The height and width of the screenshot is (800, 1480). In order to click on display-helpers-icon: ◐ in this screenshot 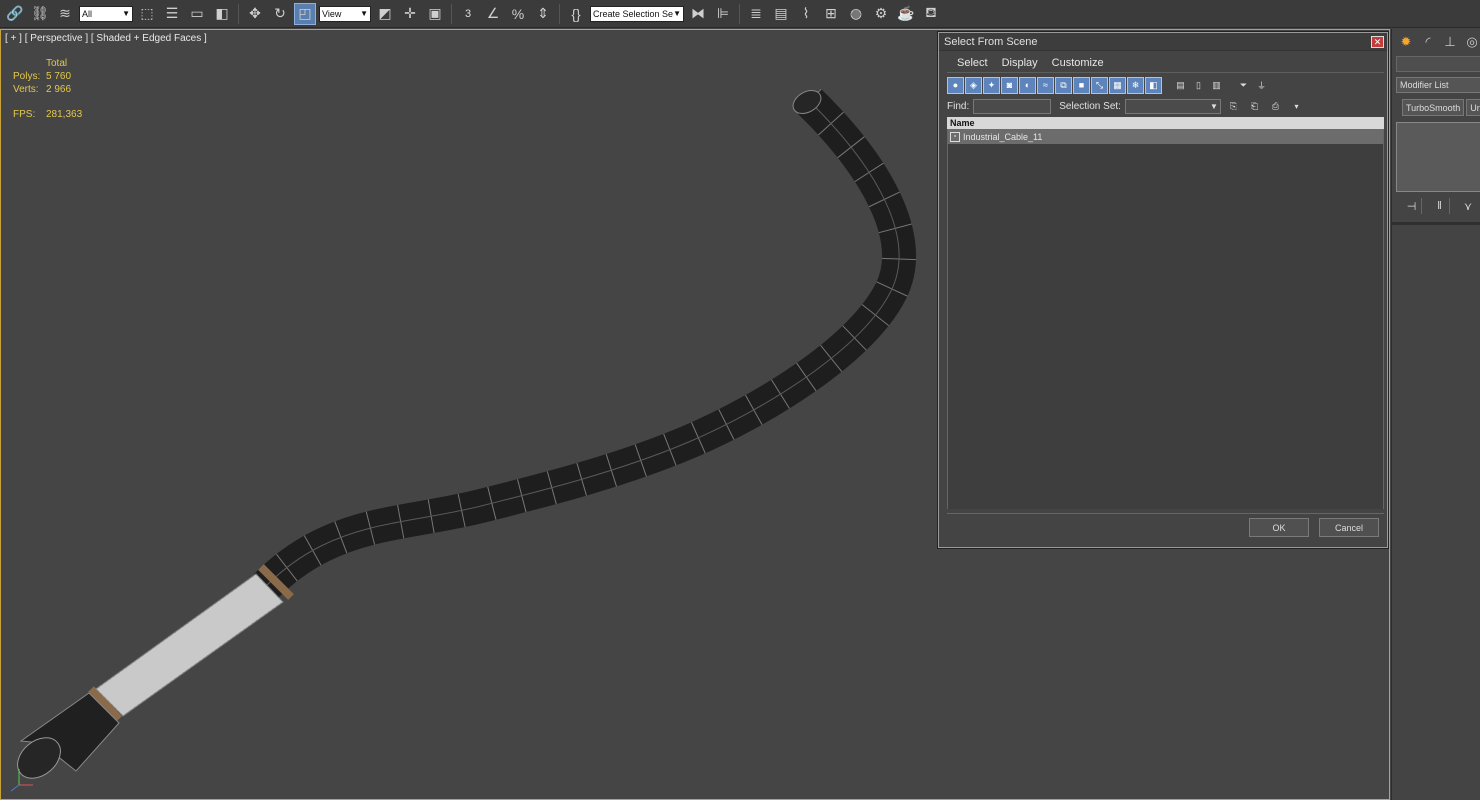, I will do `click(1027, 85)`.